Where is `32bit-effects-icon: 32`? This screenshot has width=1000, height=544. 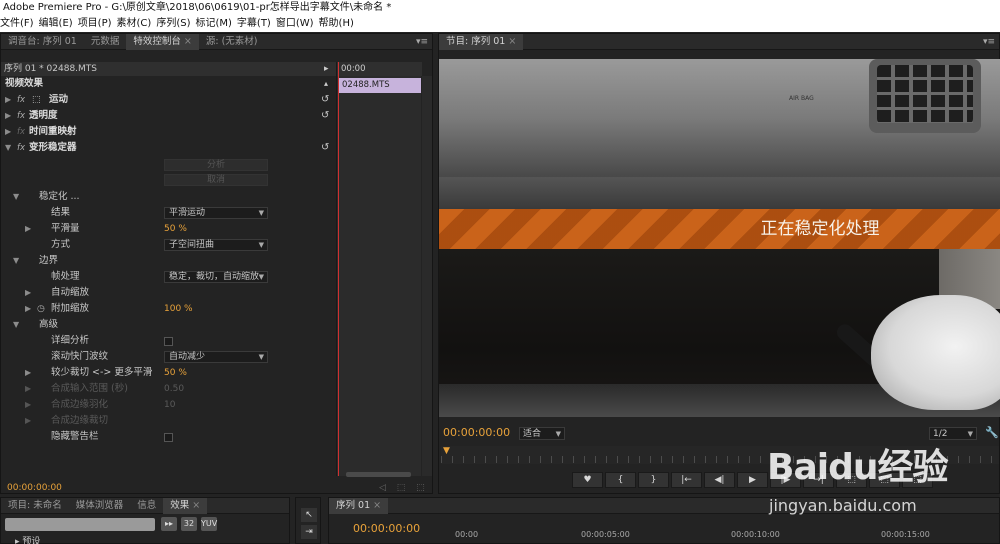
32bit-effects-icon: 32 is located at coordinates (189, 524).